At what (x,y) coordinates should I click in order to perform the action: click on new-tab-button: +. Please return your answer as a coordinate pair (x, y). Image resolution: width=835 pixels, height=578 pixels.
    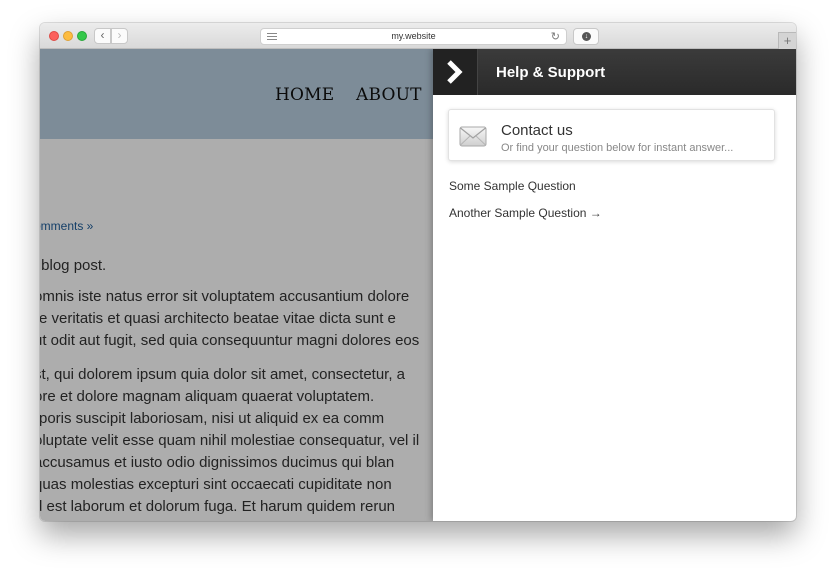
    Looking at the image, I should click on (787, 40).